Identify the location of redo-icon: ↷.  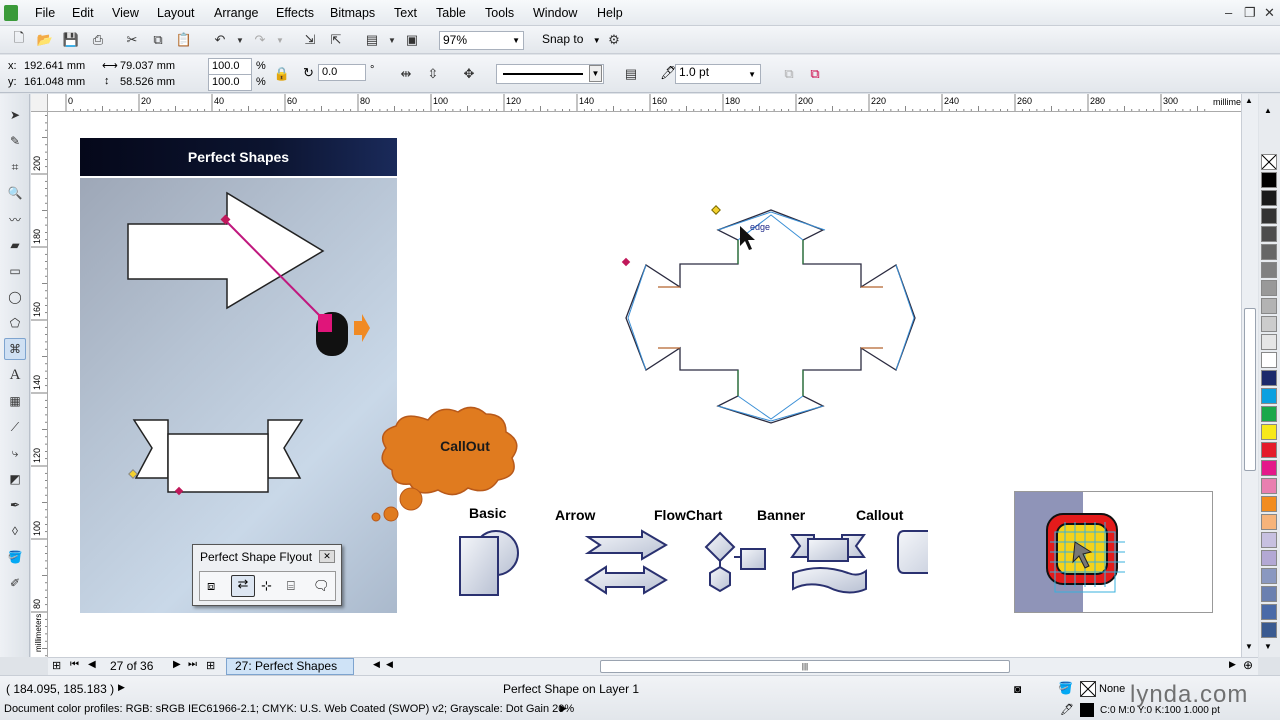
(260, 40).